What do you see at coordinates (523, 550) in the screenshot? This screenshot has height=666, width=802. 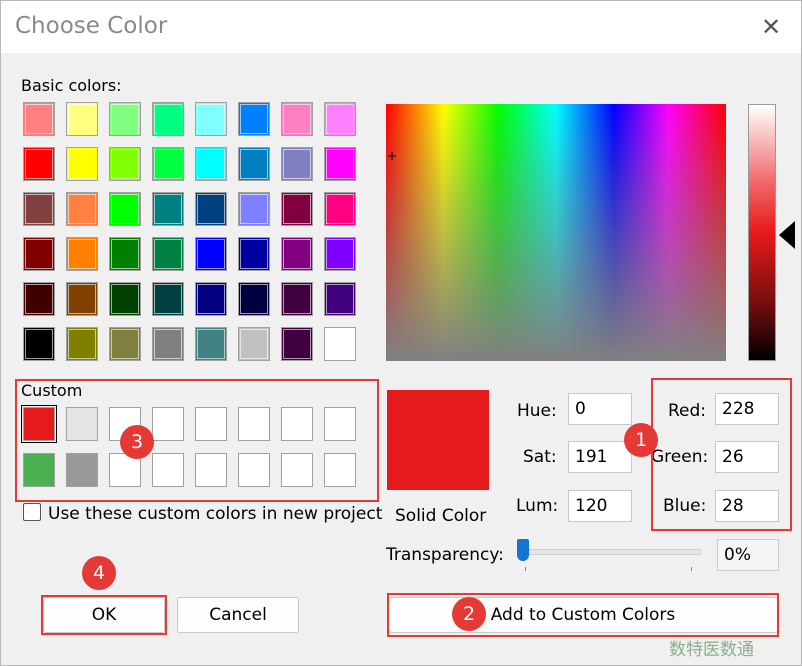 I see `transparency-slider-thumb` at bounding box center [523, 550].